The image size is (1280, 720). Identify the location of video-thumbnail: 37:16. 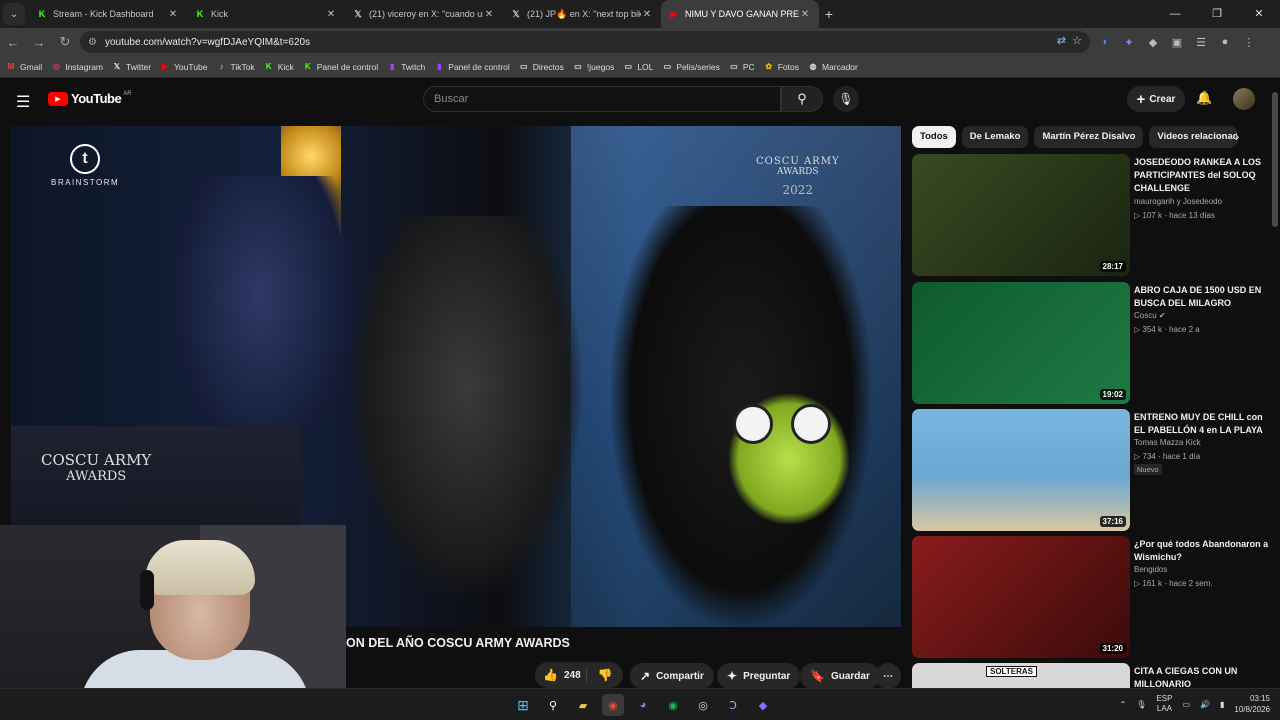
(1021, 470).